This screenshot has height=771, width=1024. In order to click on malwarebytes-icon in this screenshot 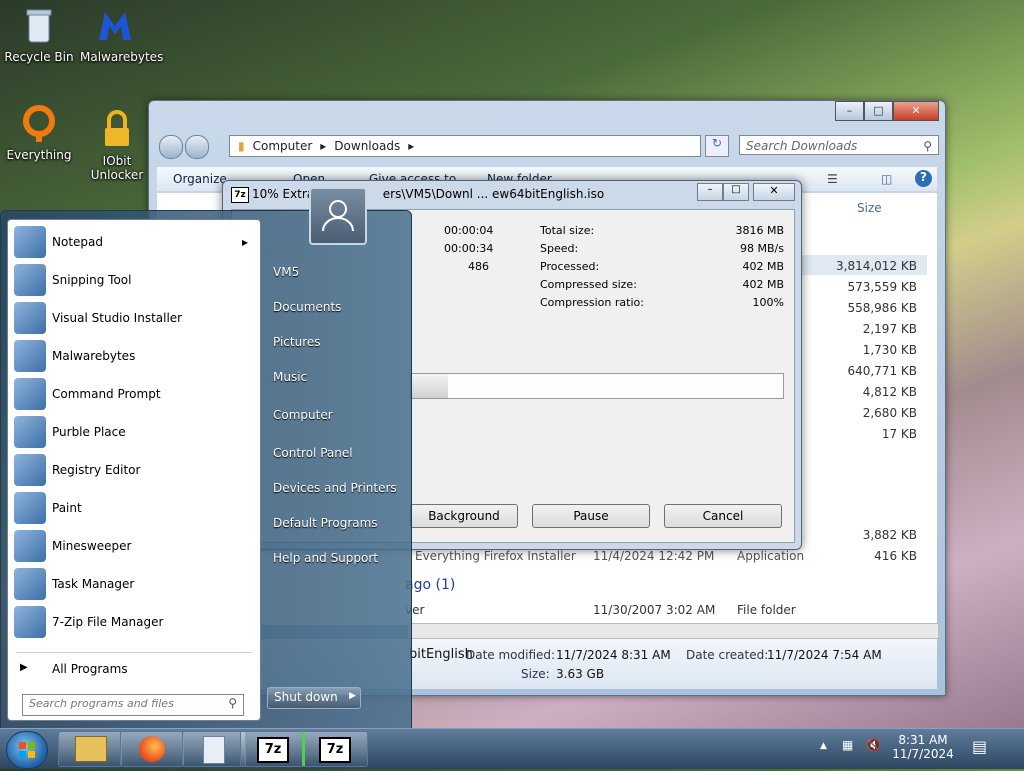, I will do `click(30, 356)`.